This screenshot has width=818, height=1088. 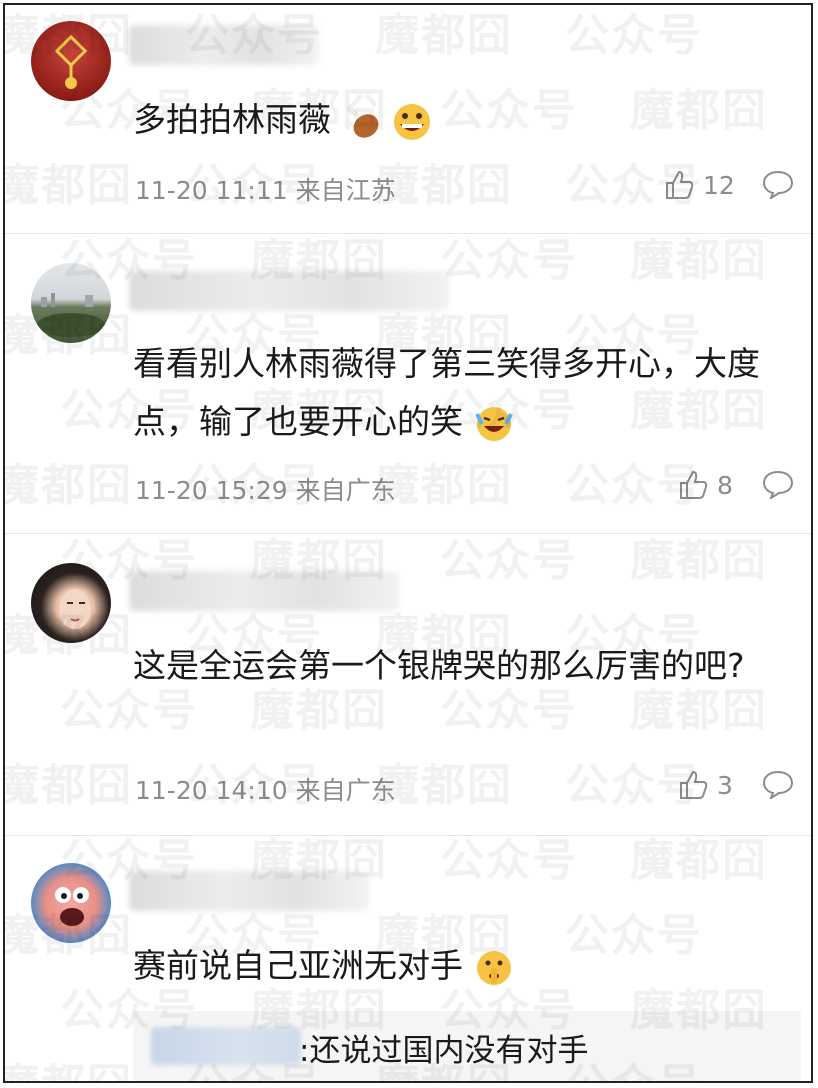 I want to click on comment-text: 这是全运会第一个银牌哭的那么厉害的吧?, so click(x=439, y=665).